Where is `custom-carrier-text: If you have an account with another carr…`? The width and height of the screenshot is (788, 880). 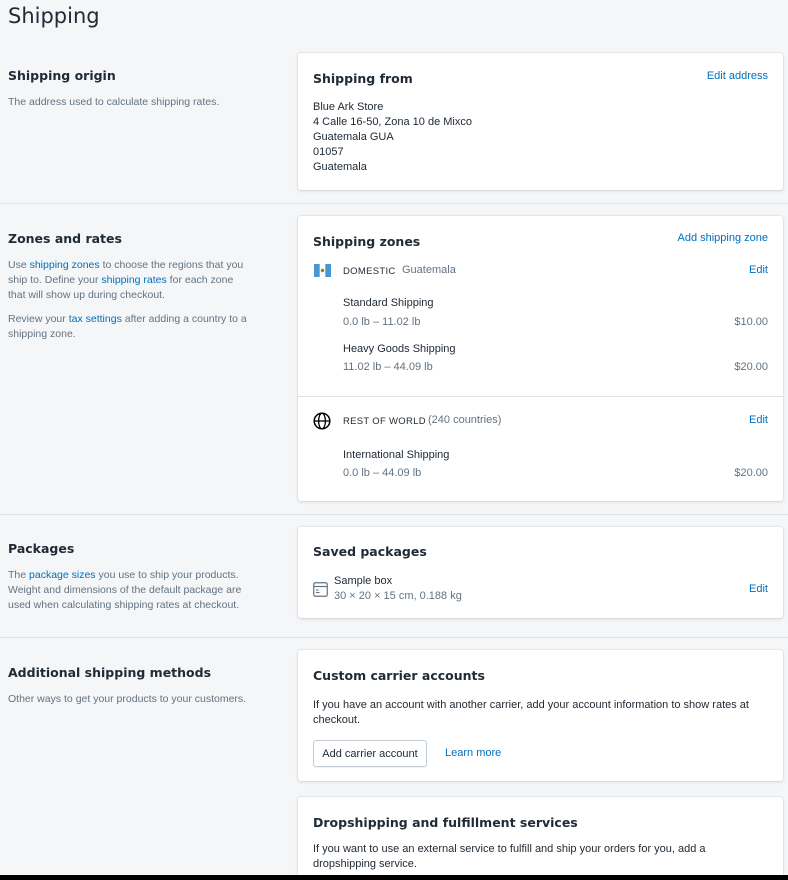 custom-carrier-text: If you have an account with another carr… is located at coordinates (531, 712).